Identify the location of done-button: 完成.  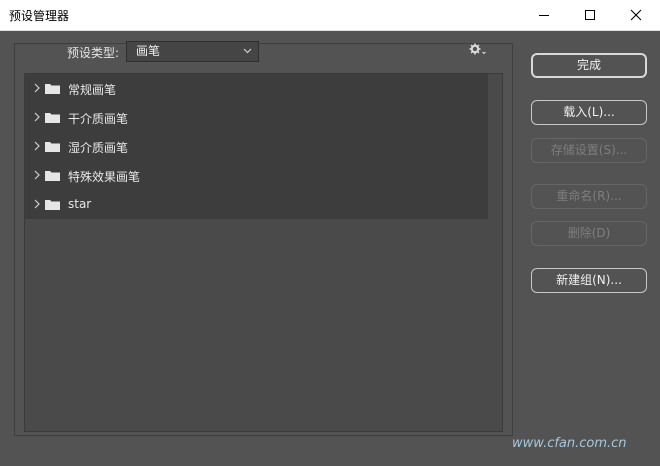
(589, 65).